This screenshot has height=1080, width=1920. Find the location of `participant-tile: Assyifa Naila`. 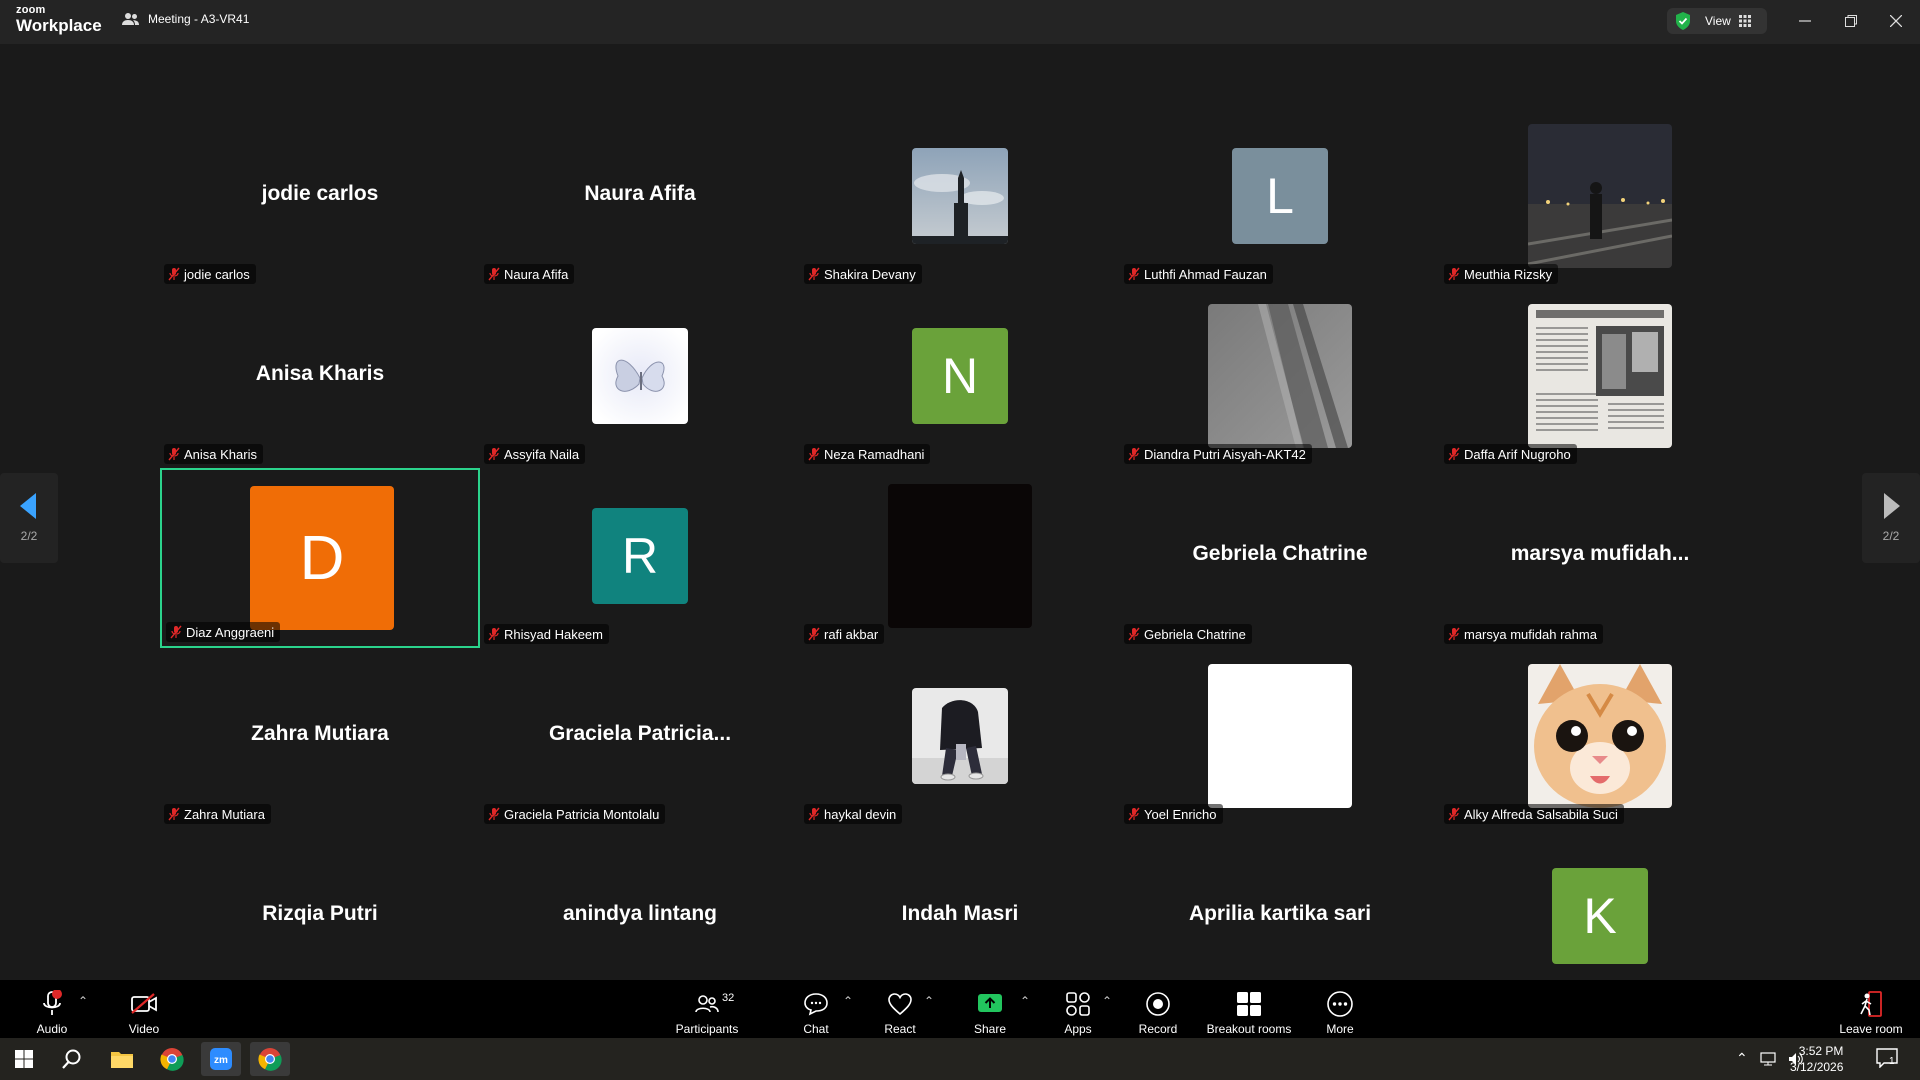

participant-tile: Assyifa Naila is located at coordinates (640, 378).